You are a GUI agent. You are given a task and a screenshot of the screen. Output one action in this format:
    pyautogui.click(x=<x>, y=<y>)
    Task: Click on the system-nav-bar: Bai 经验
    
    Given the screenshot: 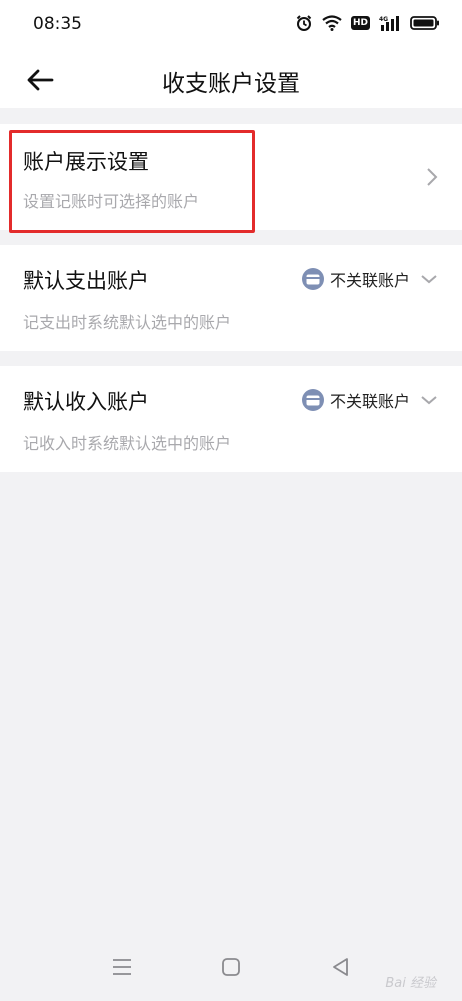 What is the action you would take?
    pyautogui.click(x=231, y=969)
    